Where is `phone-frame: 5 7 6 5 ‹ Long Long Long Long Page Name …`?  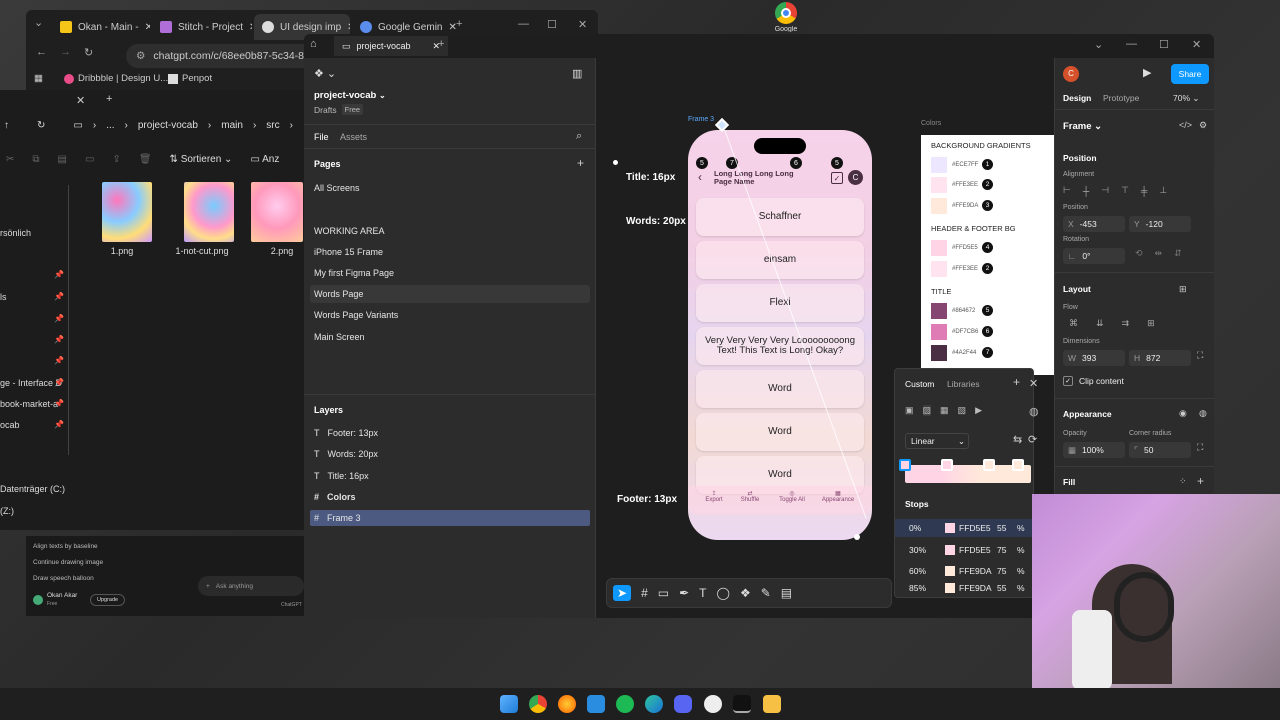 phone-frame: 5 7 6 5 ‹ Long Long Long Long Page Name … is located at coordinates (780, 335).